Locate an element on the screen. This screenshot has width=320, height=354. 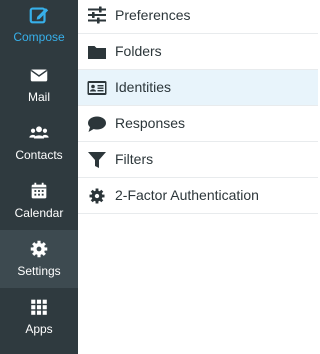
envelope-icon is located at coordinates (39, 75).